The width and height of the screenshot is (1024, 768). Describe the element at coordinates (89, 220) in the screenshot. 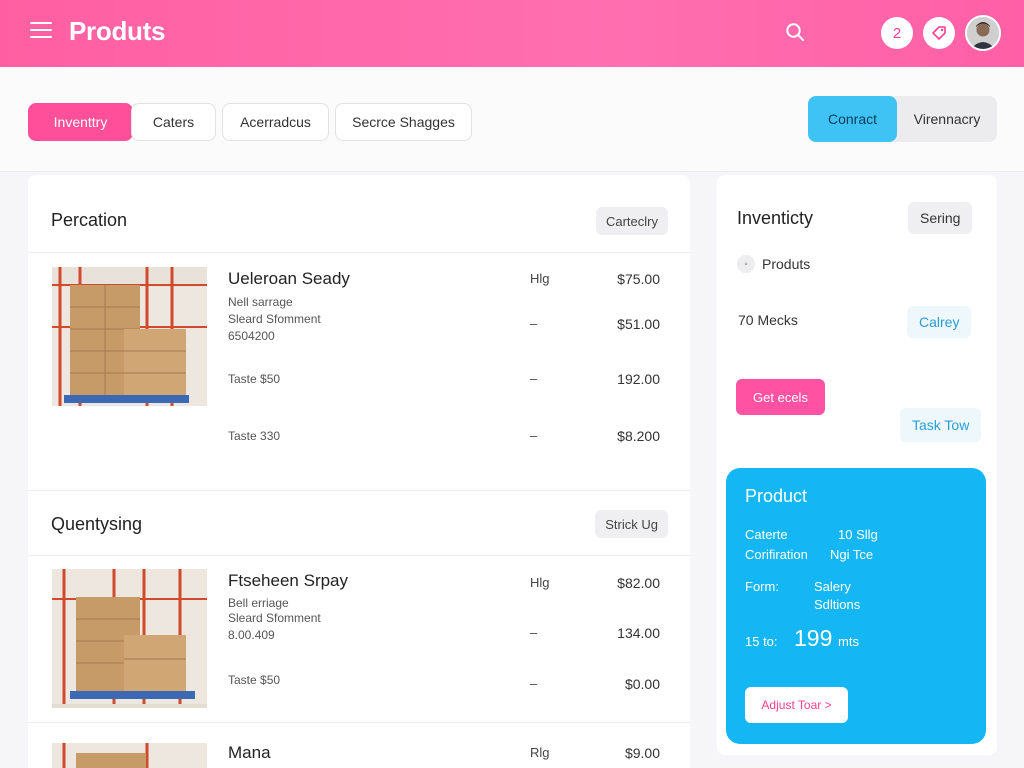

I see `section-title: Percation` at that location.